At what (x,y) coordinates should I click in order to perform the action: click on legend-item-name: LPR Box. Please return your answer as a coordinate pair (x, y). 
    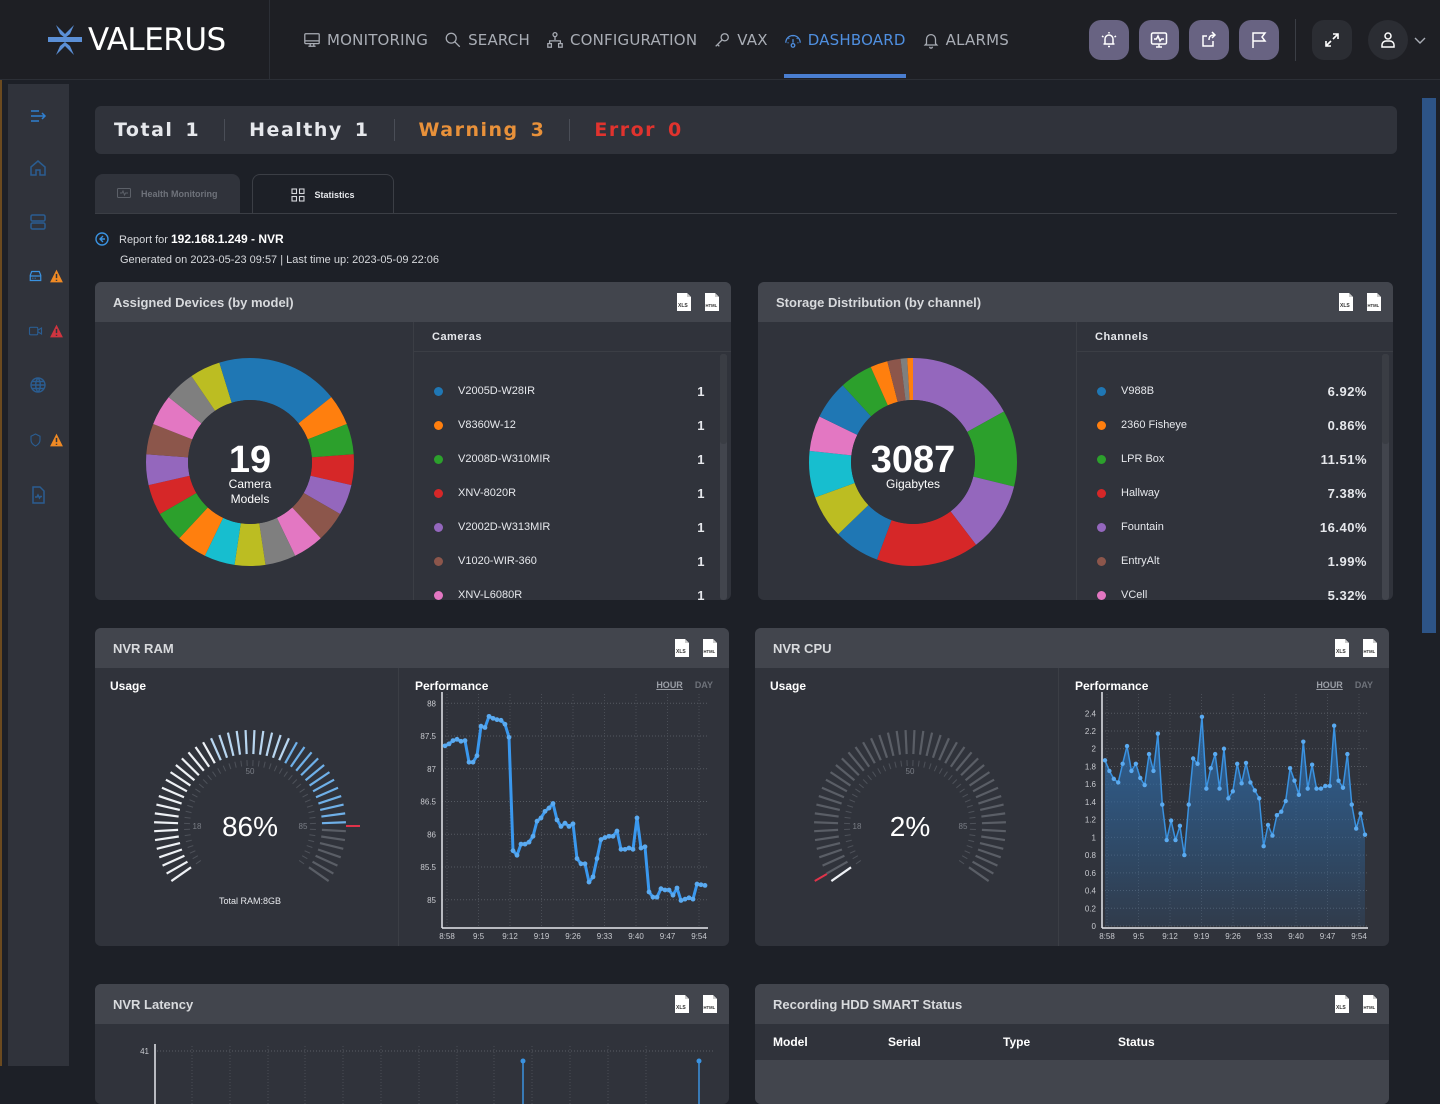
    Looking at the image, I should click on (1142, 459).